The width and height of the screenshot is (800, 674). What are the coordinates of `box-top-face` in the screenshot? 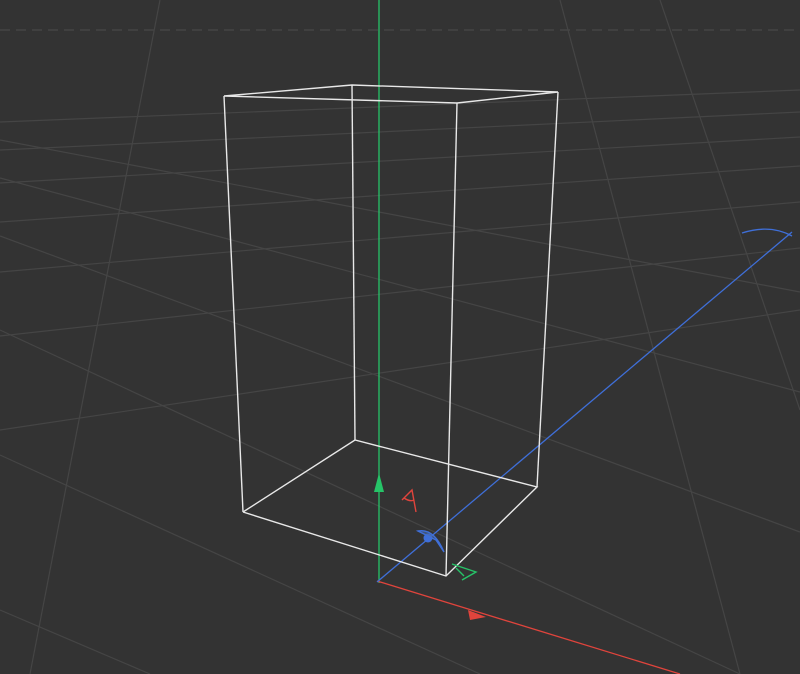 It's located at (391, 94).